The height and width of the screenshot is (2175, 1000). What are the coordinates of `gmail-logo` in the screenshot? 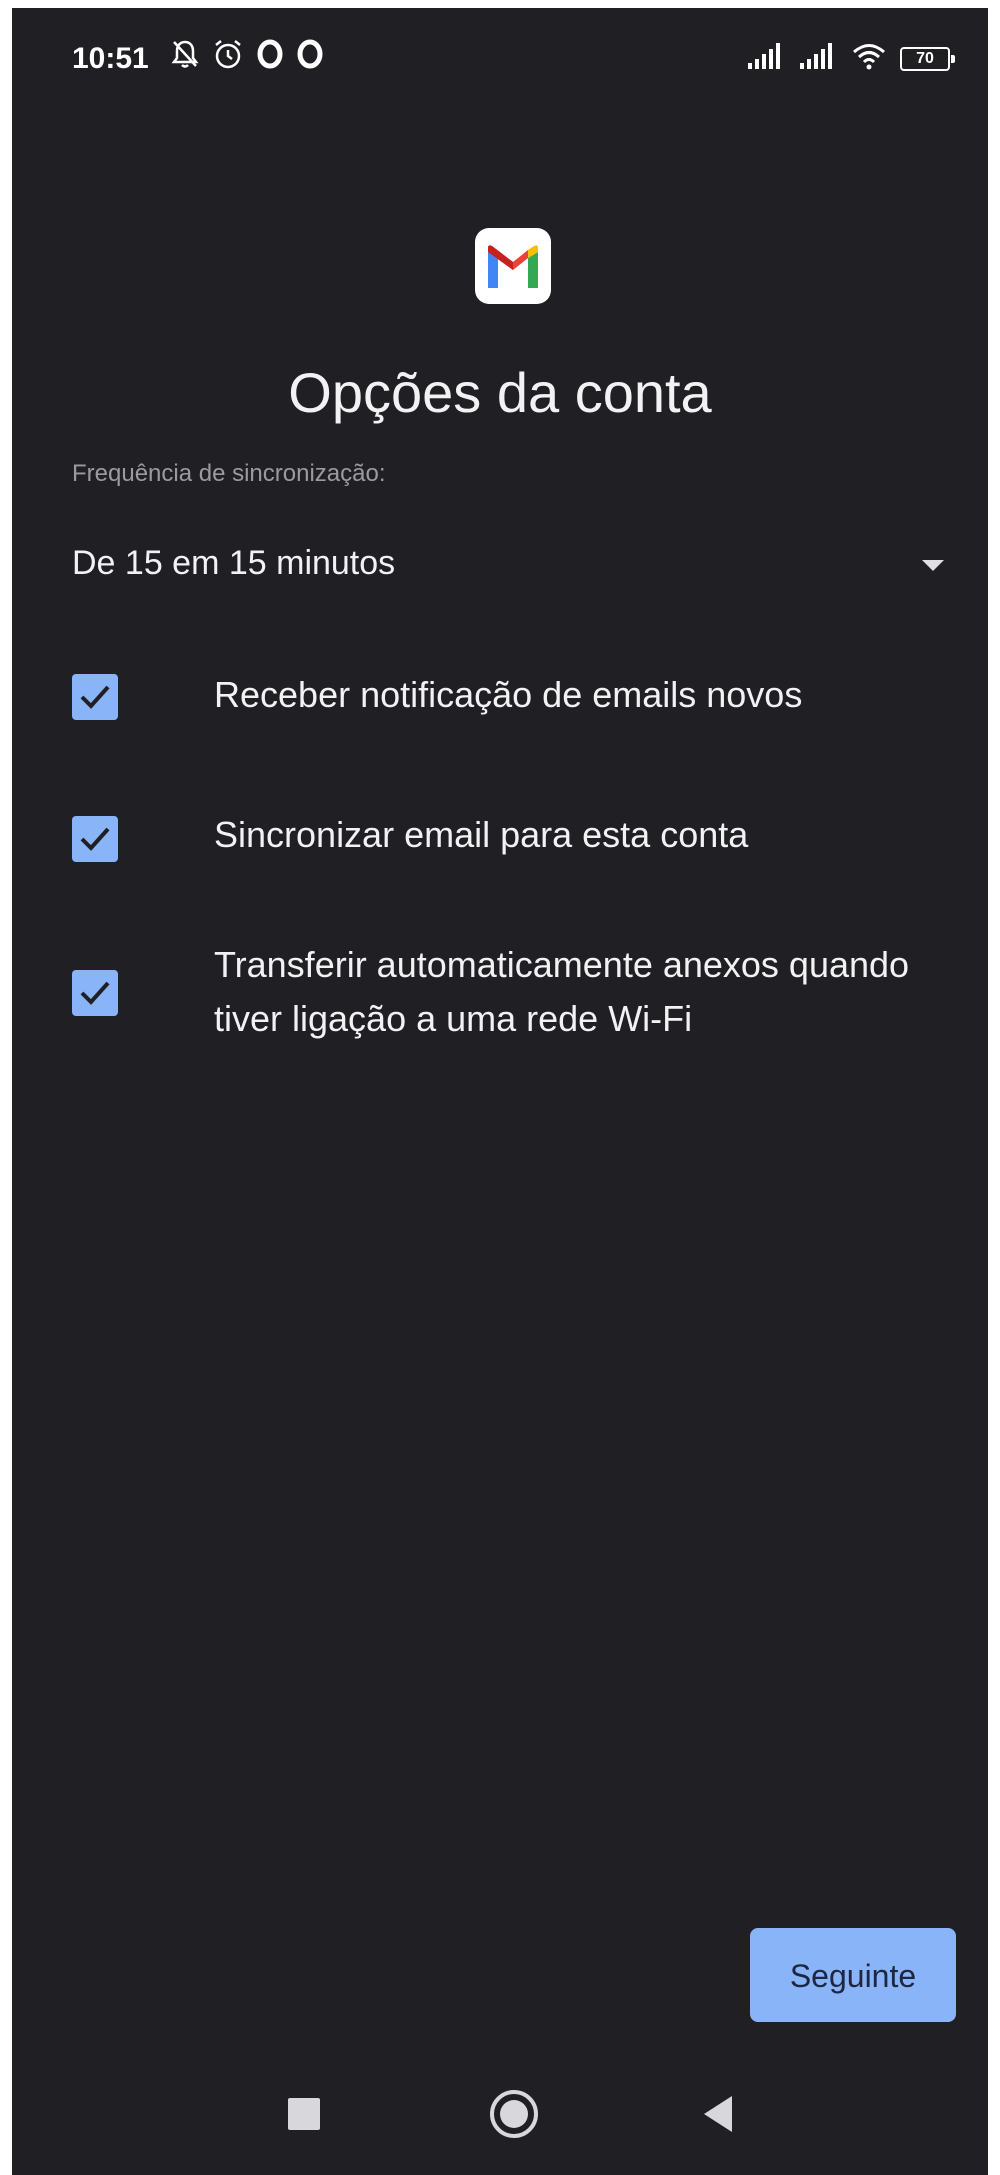 It's located at (513, 266).